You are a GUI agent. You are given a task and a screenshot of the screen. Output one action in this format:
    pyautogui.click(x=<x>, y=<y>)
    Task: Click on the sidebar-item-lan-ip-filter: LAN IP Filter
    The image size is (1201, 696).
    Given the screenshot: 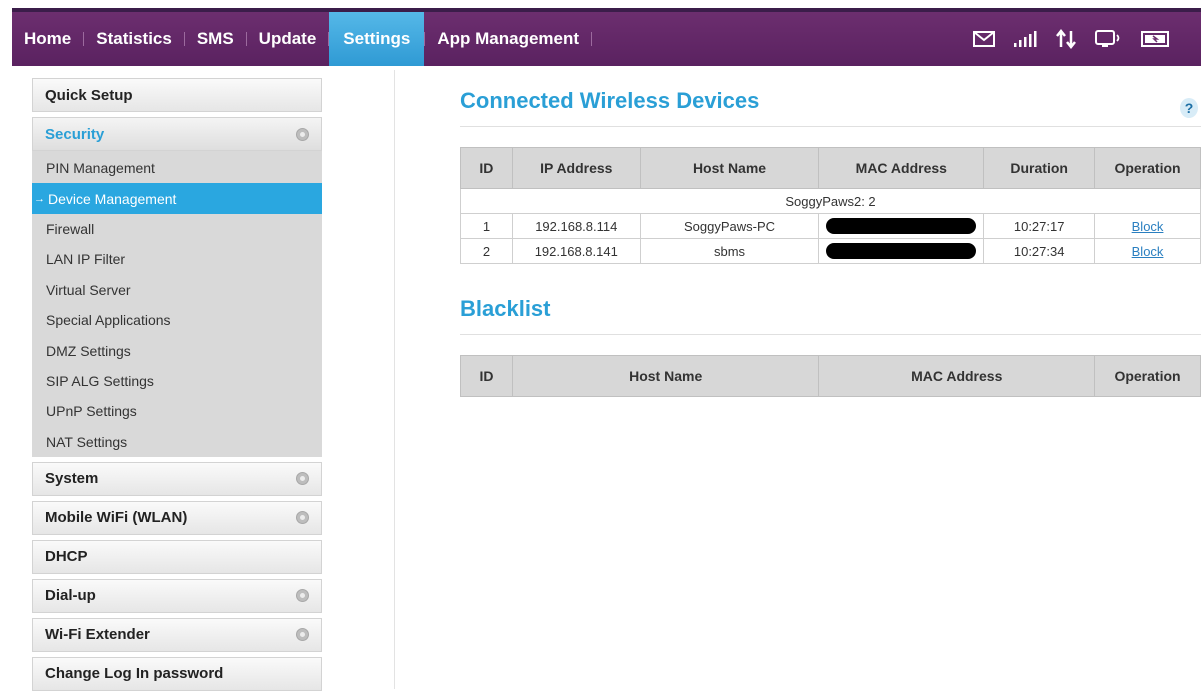 What is the action you would take?
    pyautogui.click(x=177, y=259)
    